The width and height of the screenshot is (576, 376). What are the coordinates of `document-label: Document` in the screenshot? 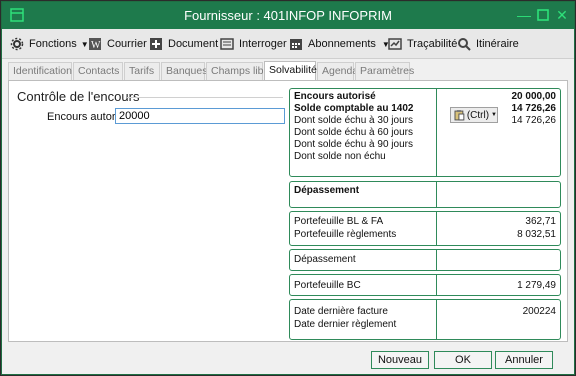 It's located at (193, 44).